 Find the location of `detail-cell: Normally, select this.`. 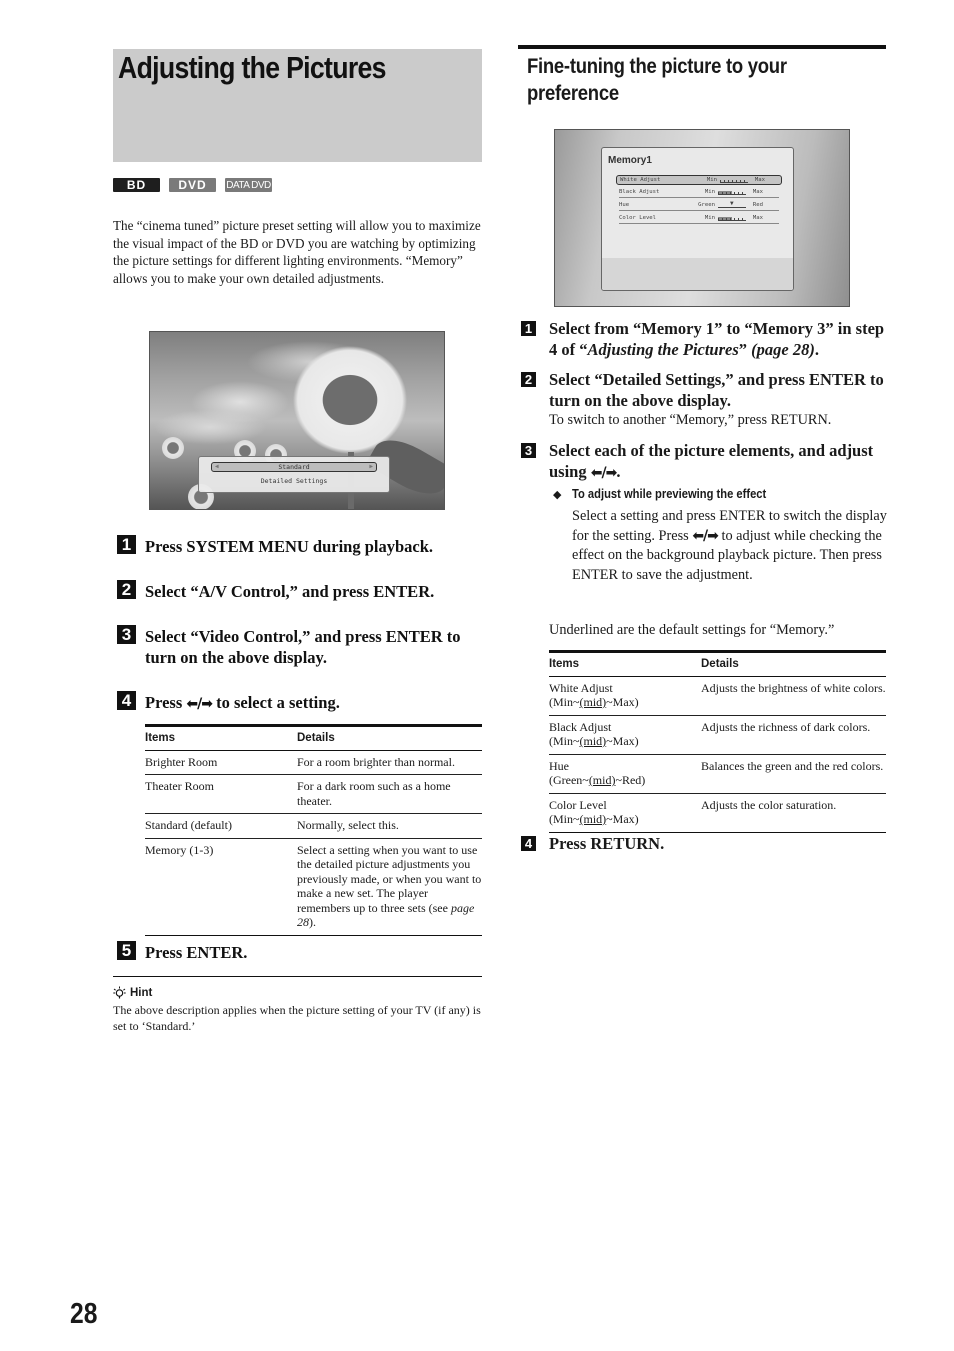

detail-cell: Normally, select this. is located at coordinates (389, 826).